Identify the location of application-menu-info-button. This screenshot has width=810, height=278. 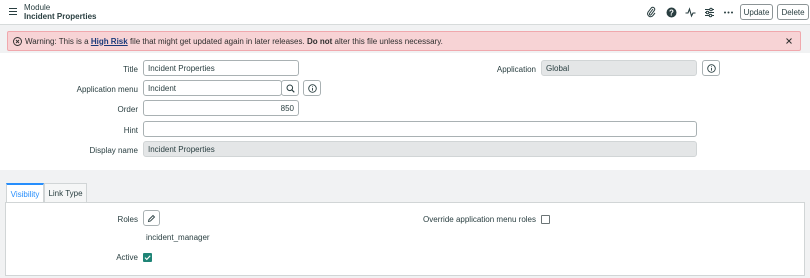
(312, 88).